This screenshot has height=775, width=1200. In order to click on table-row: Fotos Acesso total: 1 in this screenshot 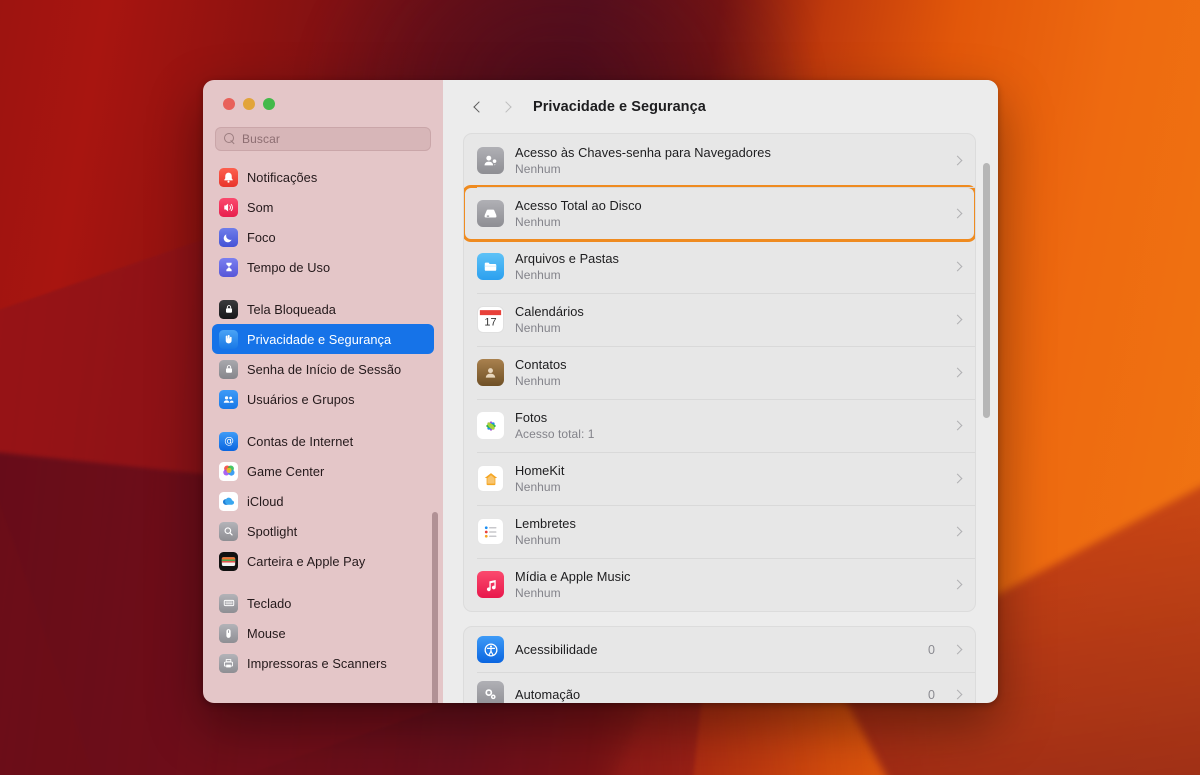, I will do `click(719, 425)`.